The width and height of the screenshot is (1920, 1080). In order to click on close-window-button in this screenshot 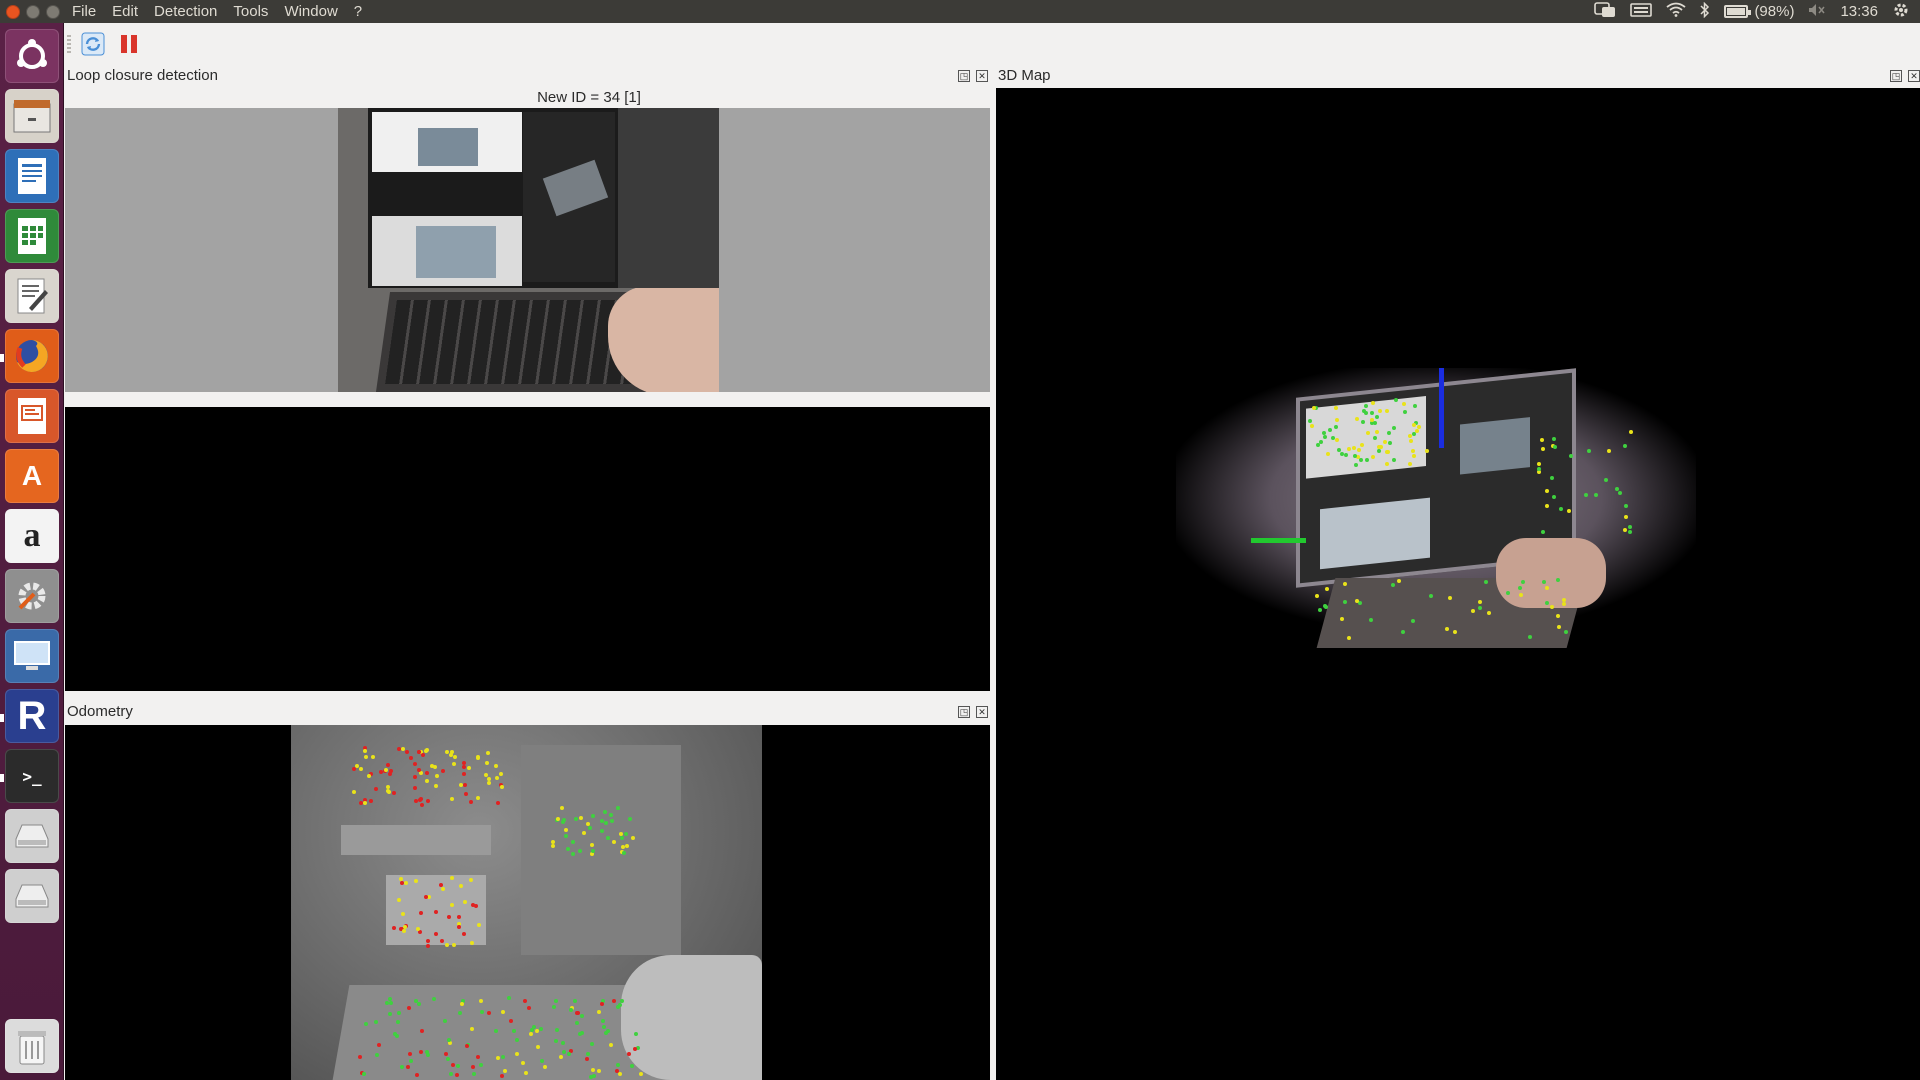, I will do `click(13, 11)`.